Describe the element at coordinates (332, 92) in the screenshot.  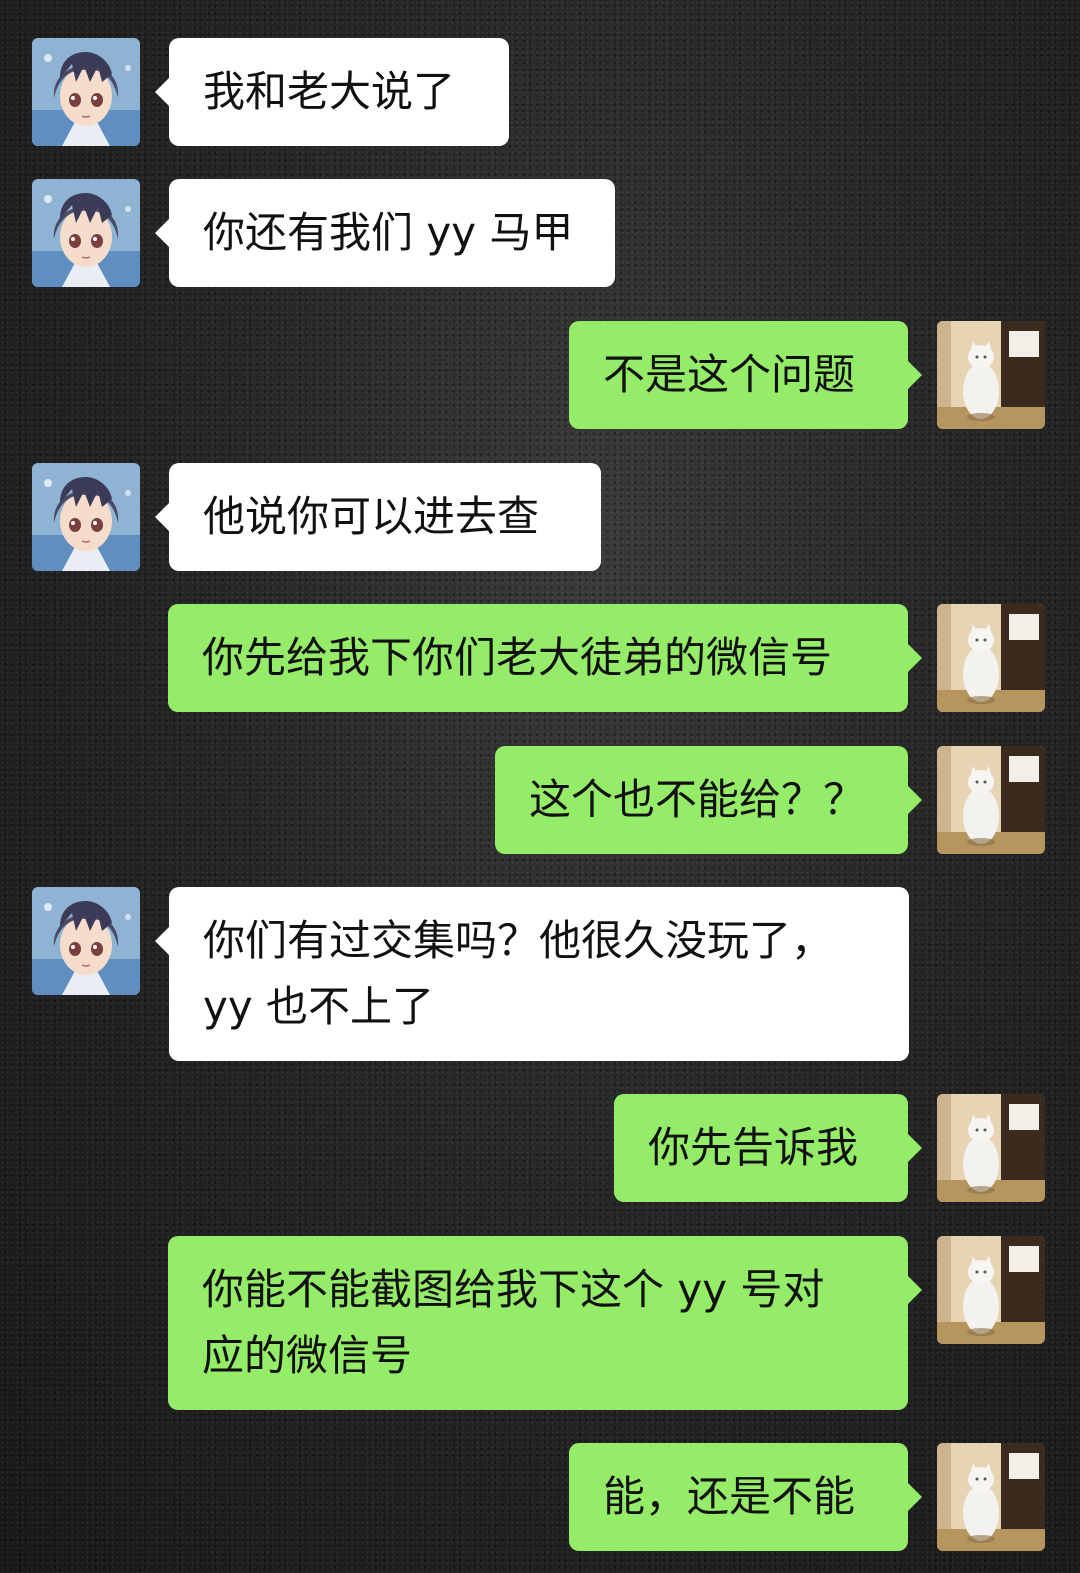
I see `message-bubble-incoming: 我和老大说了` at that location.